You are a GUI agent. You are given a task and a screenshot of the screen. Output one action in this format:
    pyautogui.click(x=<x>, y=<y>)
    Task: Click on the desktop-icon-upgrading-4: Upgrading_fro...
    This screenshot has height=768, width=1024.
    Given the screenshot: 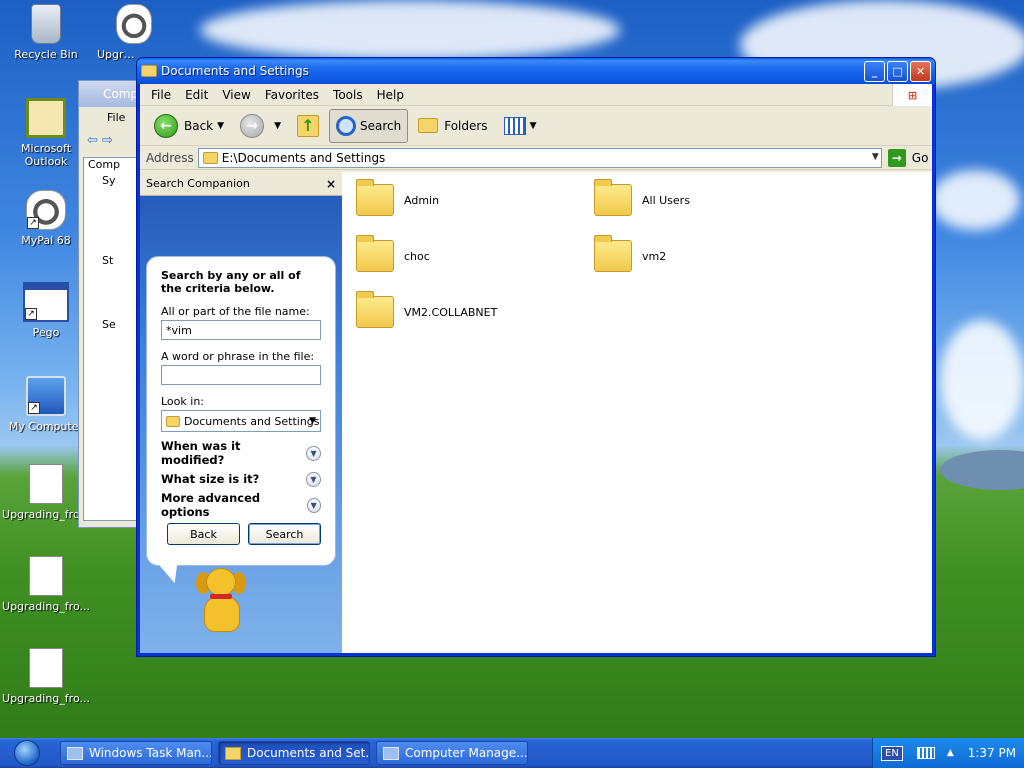 What is the action you would take?
    pyautogui.click(x=46, y=676)
    